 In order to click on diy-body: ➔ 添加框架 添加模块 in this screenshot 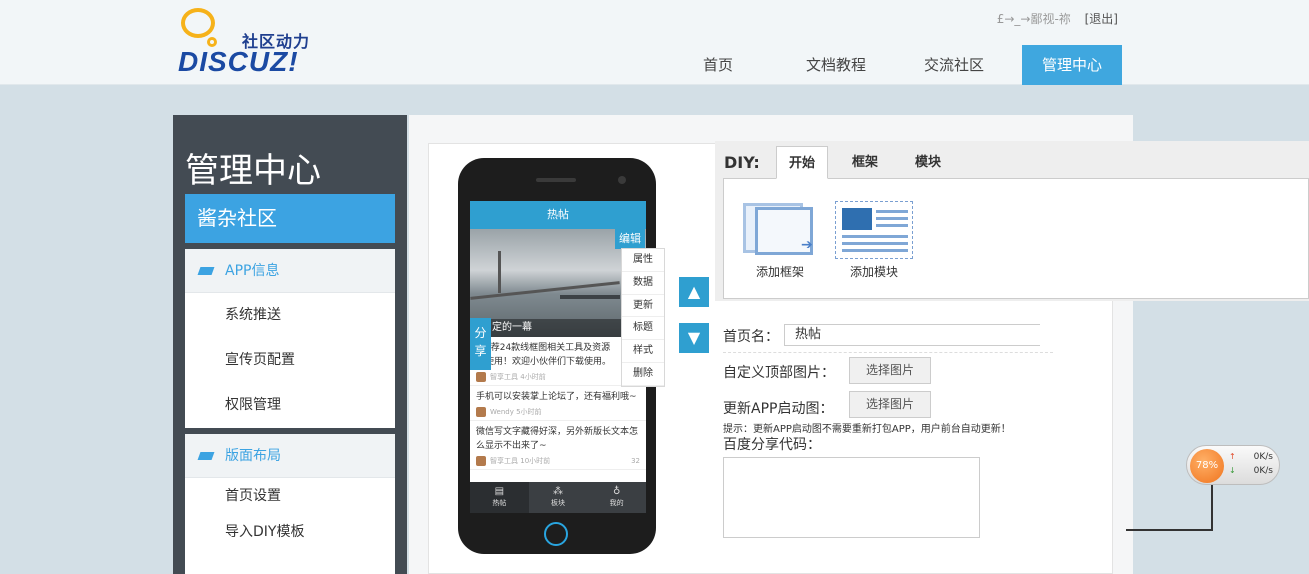, I will do `click(1016, 238)`.